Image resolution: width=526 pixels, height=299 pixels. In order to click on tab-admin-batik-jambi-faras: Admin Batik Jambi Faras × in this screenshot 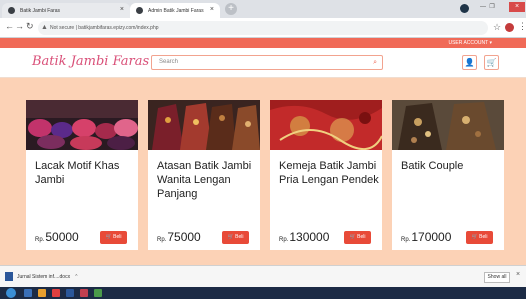, I will do `click(175, 10)`.